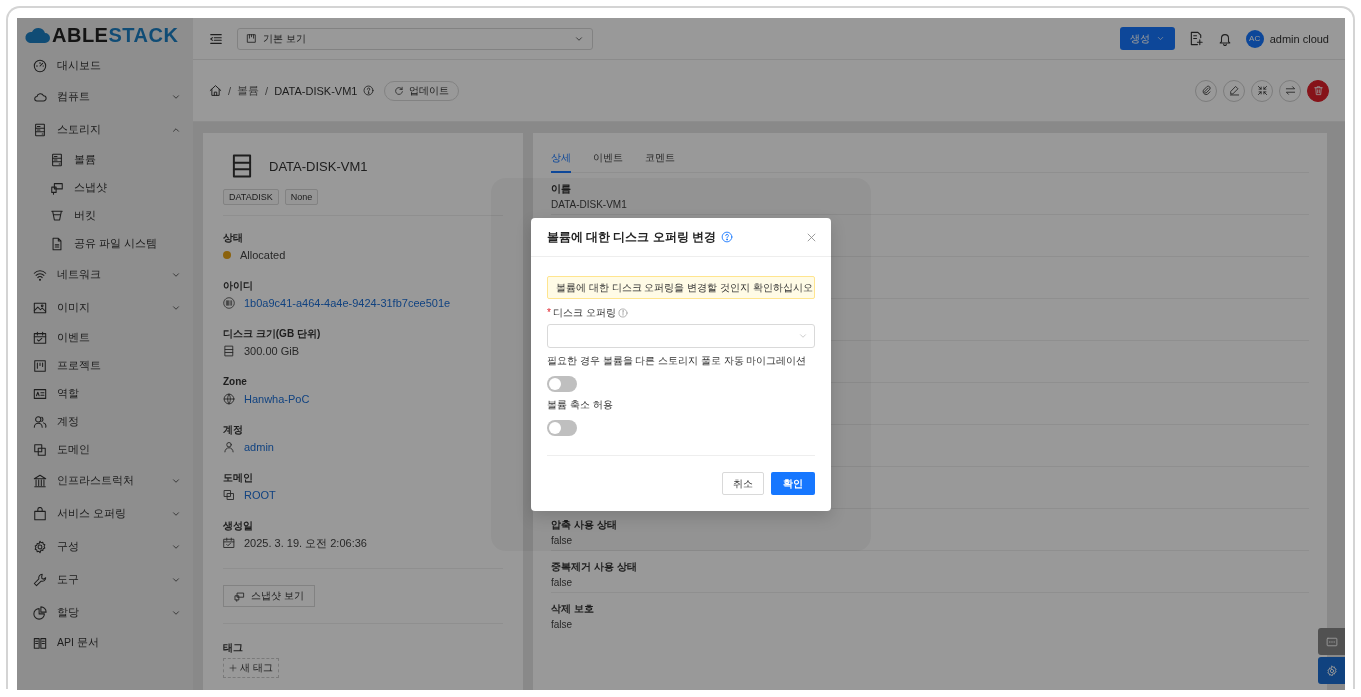  Describe the element at coordinates (57, 244) in the screenshot. I see `file-icon` at that location.